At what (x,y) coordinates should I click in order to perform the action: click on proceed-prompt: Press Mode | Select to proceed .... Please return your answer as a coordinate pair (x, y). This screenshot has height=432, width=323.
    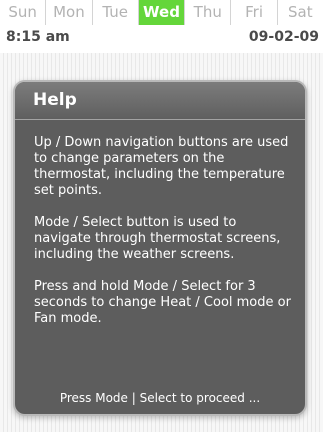
    Looking at the image, I should click on (160, 398).